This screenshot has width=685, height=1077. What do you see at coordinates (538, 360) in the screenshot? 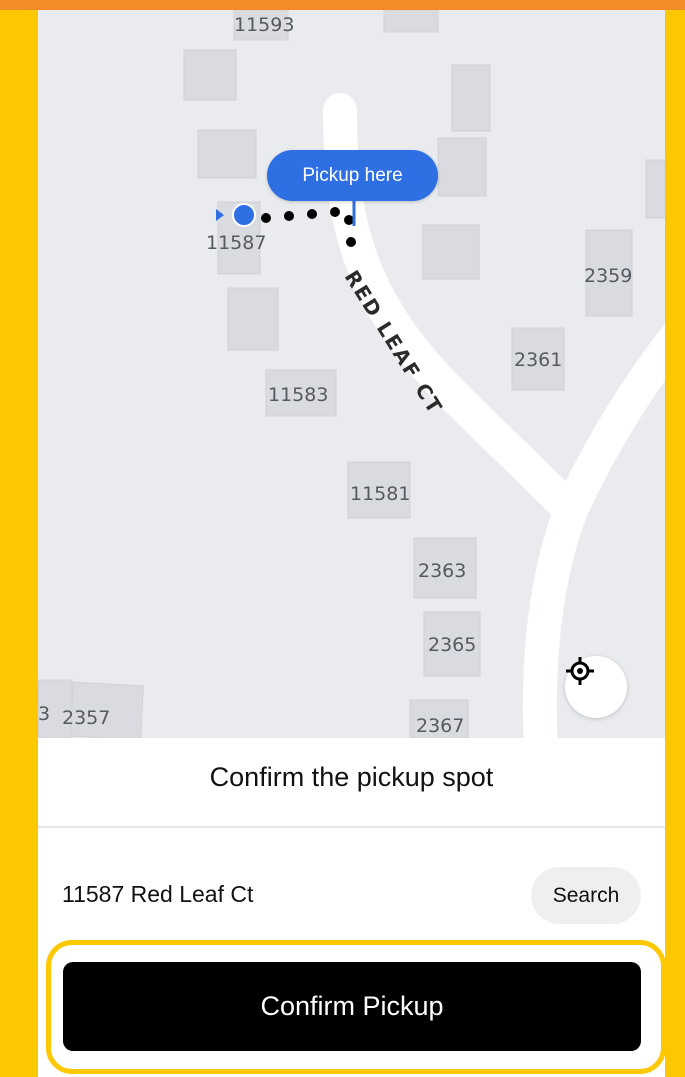
I see `building-label: 2361` at bounding box center [538, 360].